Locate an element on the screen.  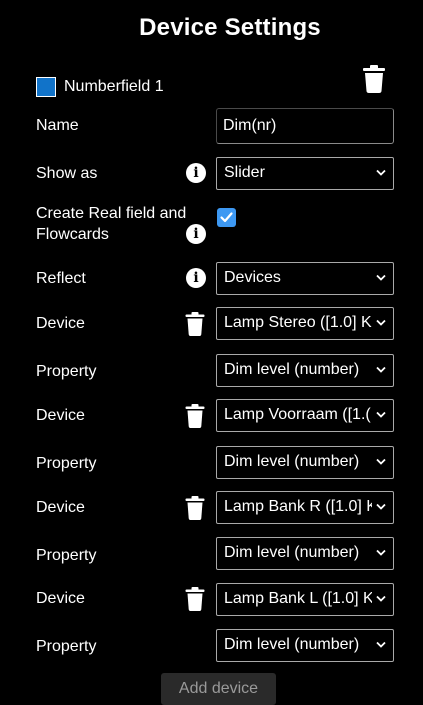
show-as-info-icon: i is located at coordinates (196, 173).